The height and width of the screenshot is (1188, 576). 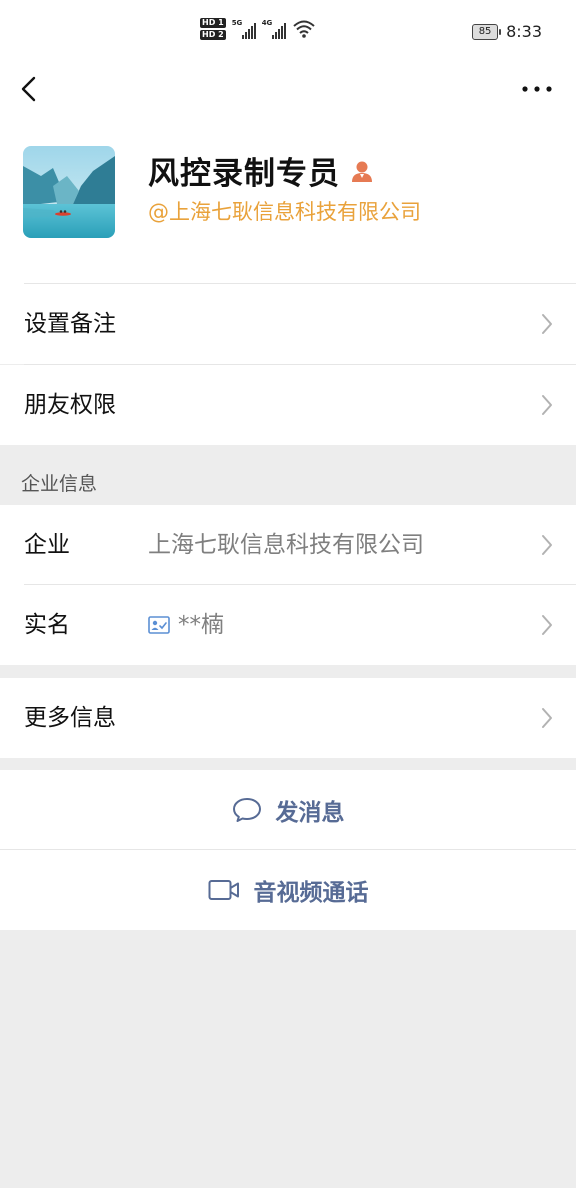 What do you see at coordinates (70, 718) in the screenshot?
I see `more-info-label: 更多信息` at bounding box center [70, 718].